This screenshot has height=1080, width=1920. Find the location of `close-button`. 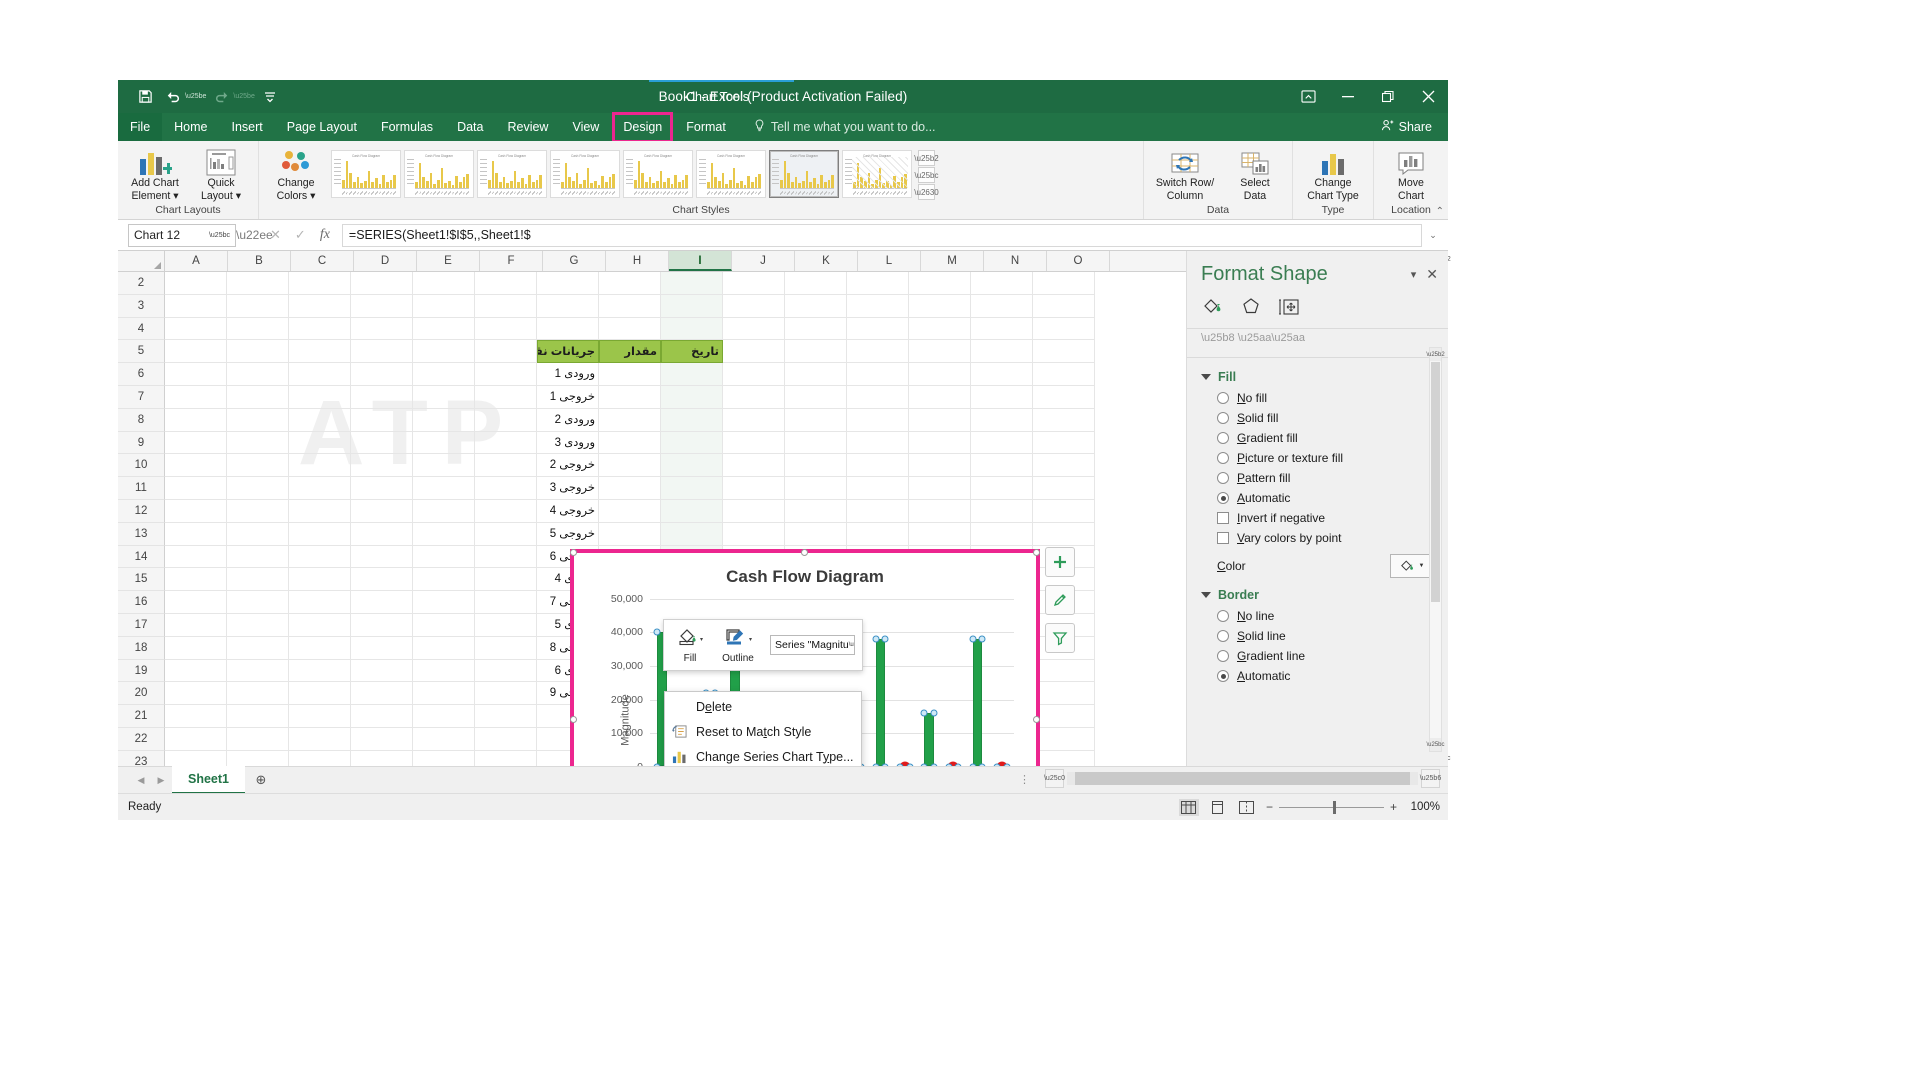

close-button is located at coordinates (1428, 96).